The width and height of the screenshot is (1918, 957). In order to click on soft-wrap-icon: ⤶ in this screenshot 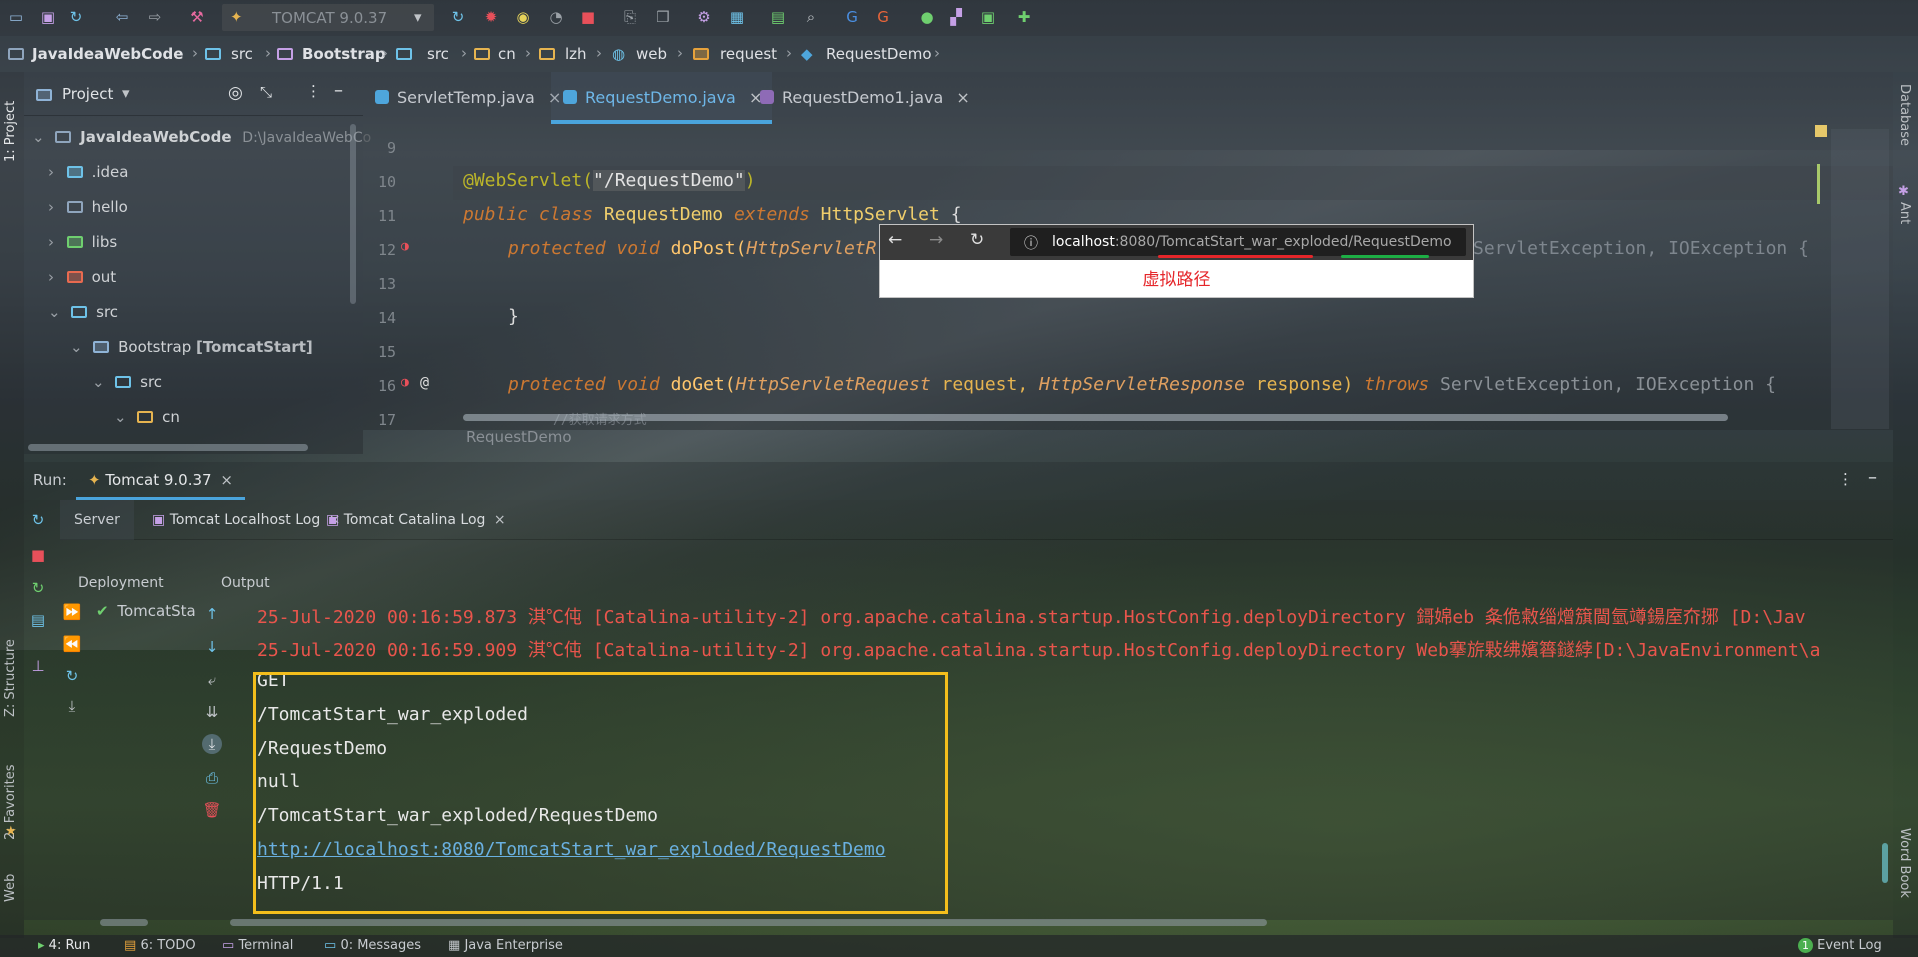, I will do `click(212, 680)`.